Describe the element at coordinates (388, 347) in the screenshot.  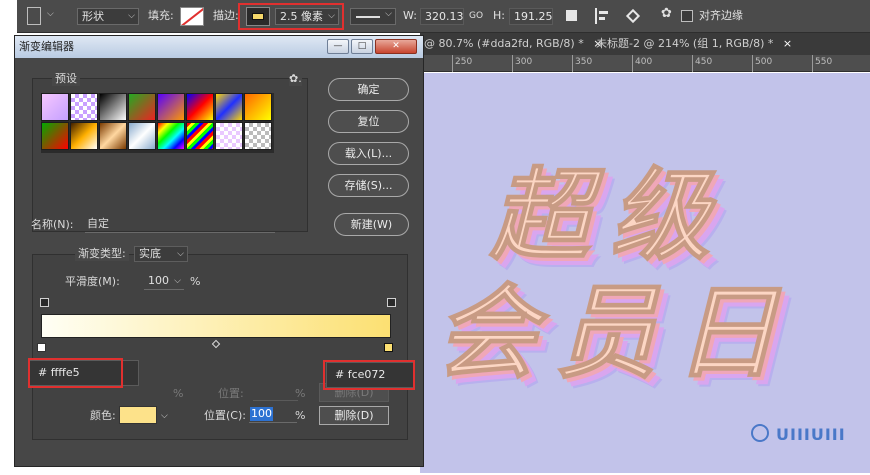
I see `color-stop-right` at that location.